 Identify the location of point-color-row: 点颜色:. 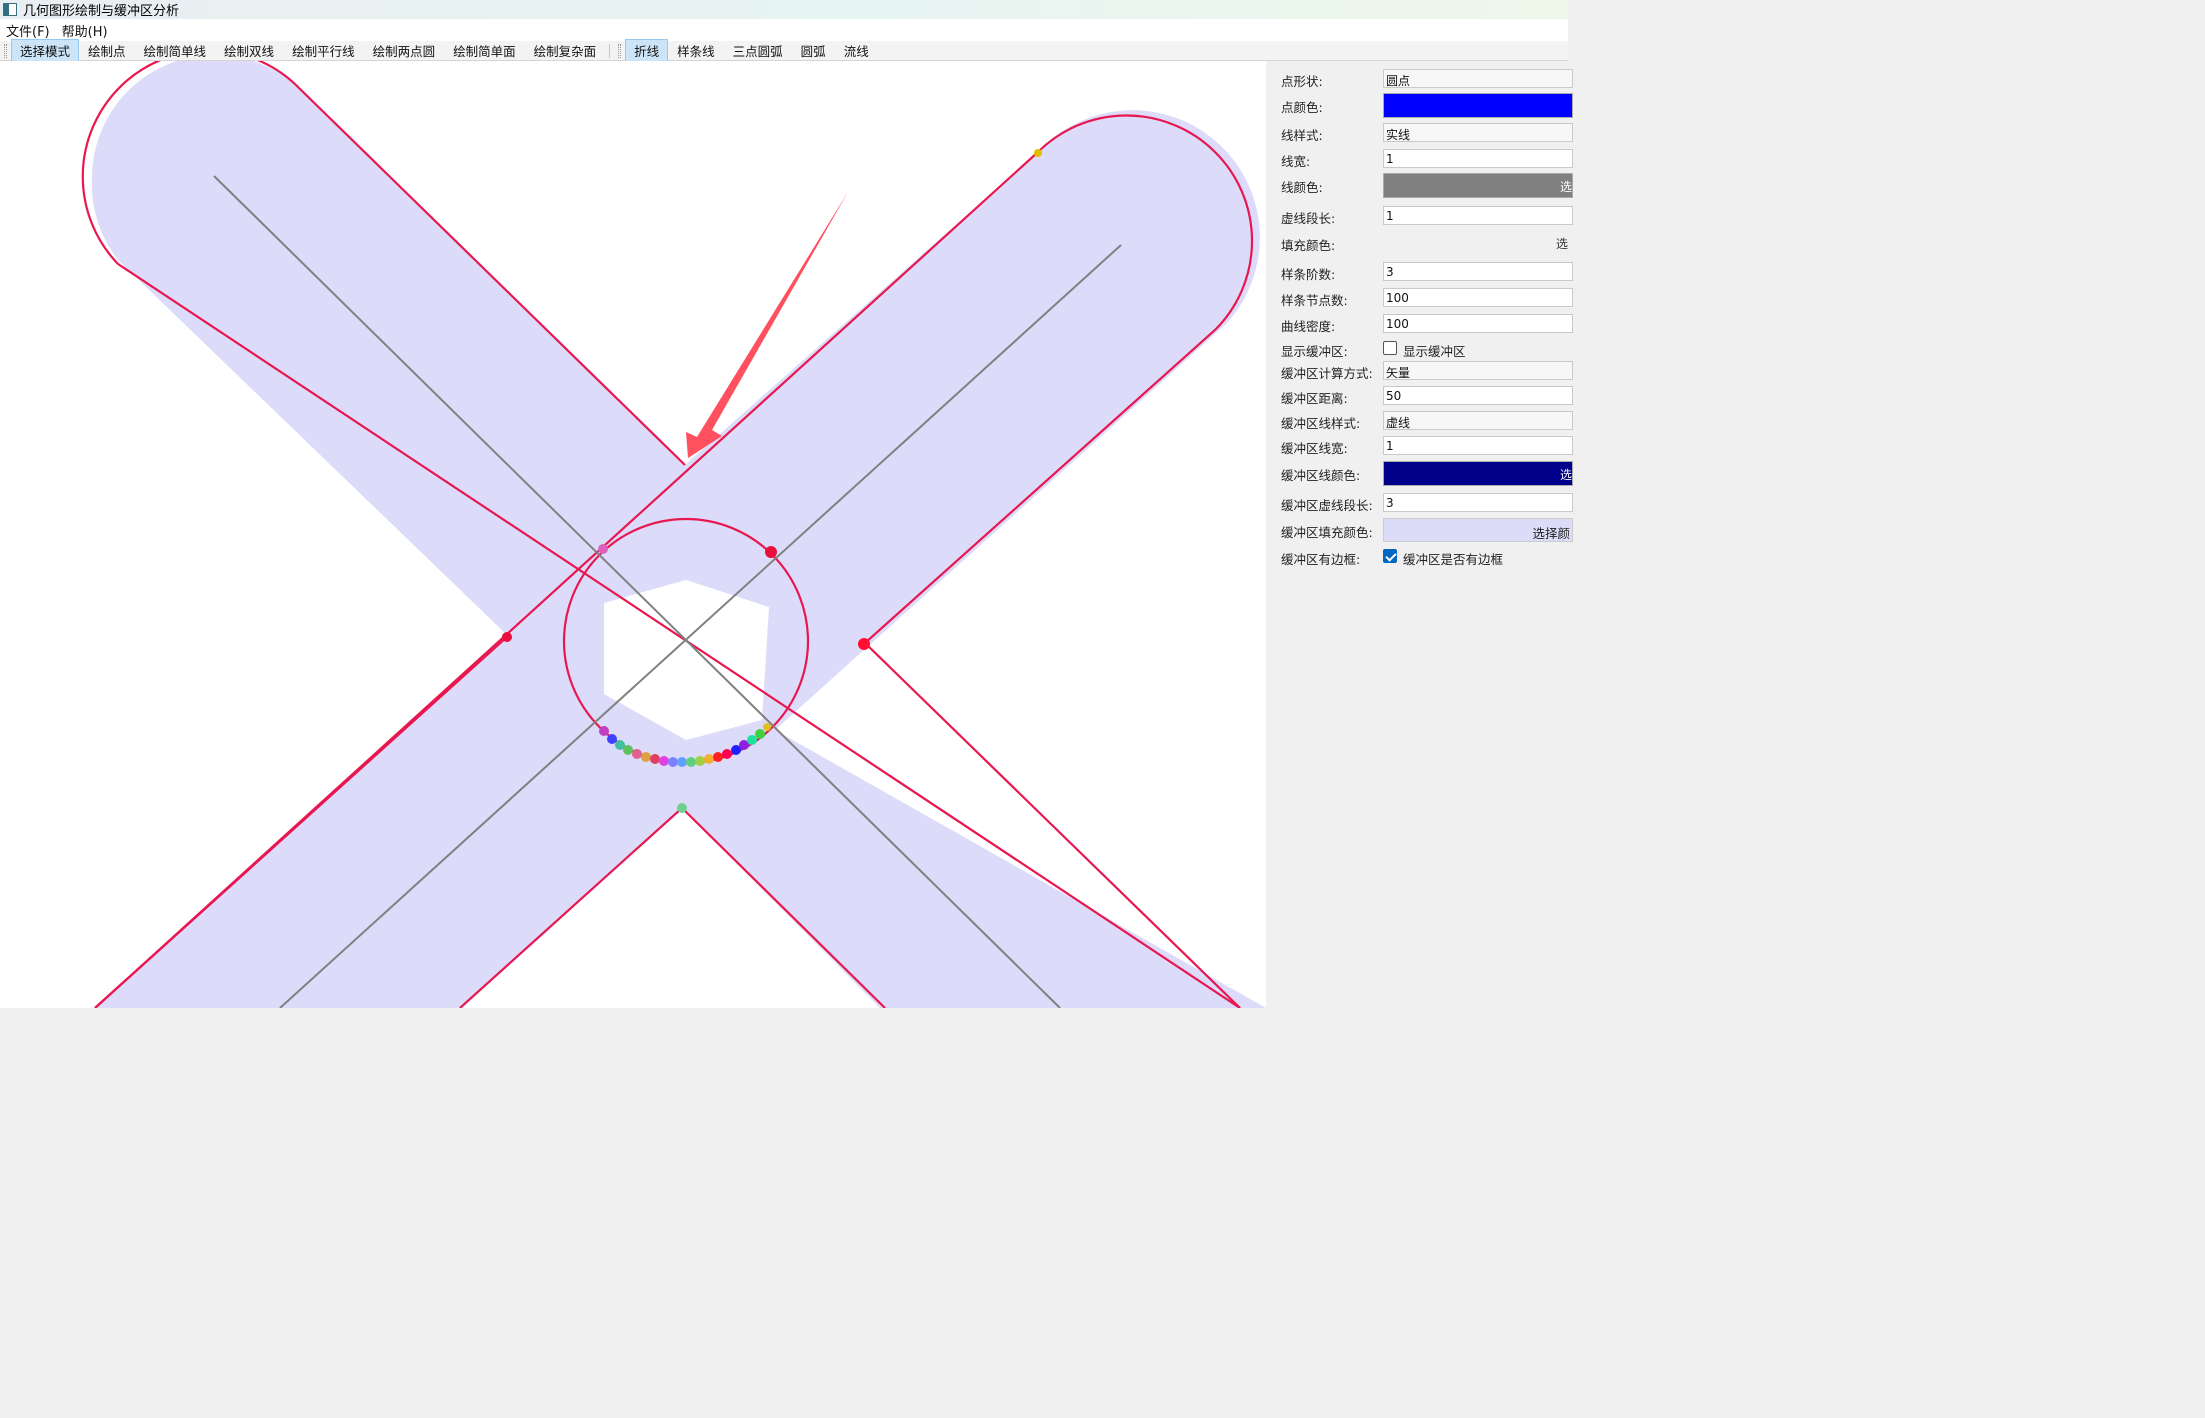
(1419, 105).